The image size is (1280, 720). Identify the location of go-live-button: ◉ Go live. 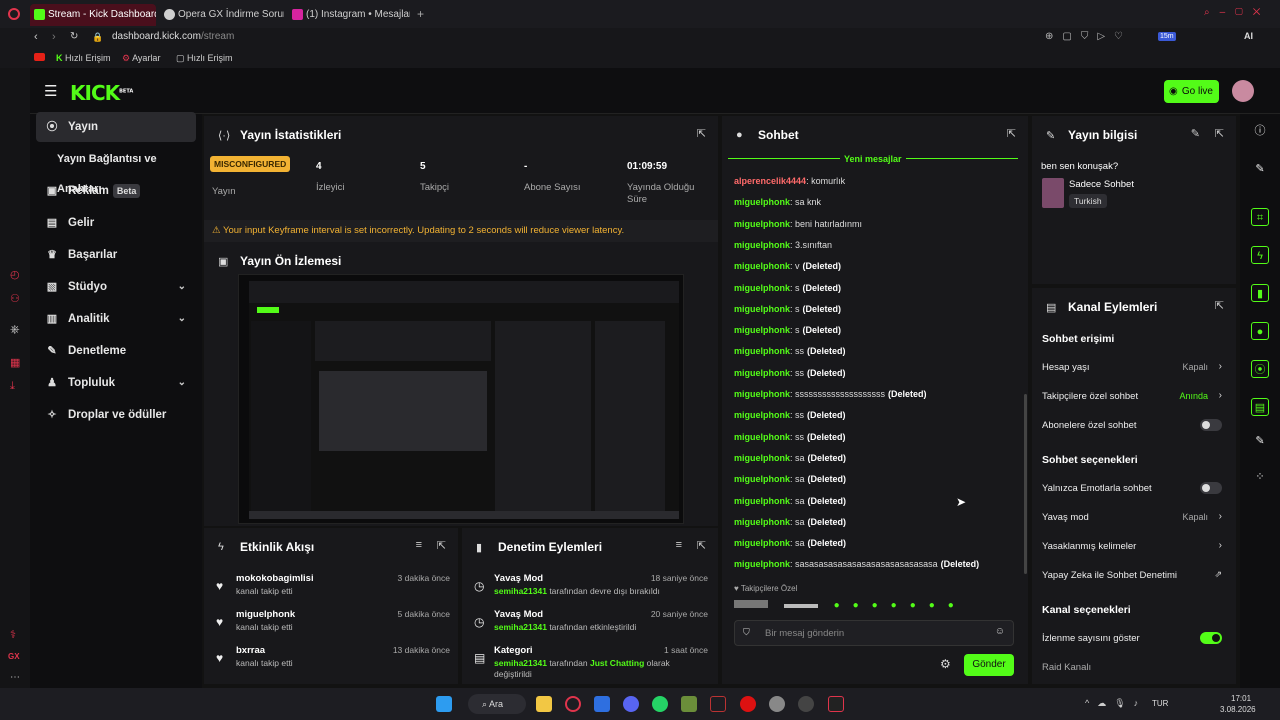
(1191, 91).